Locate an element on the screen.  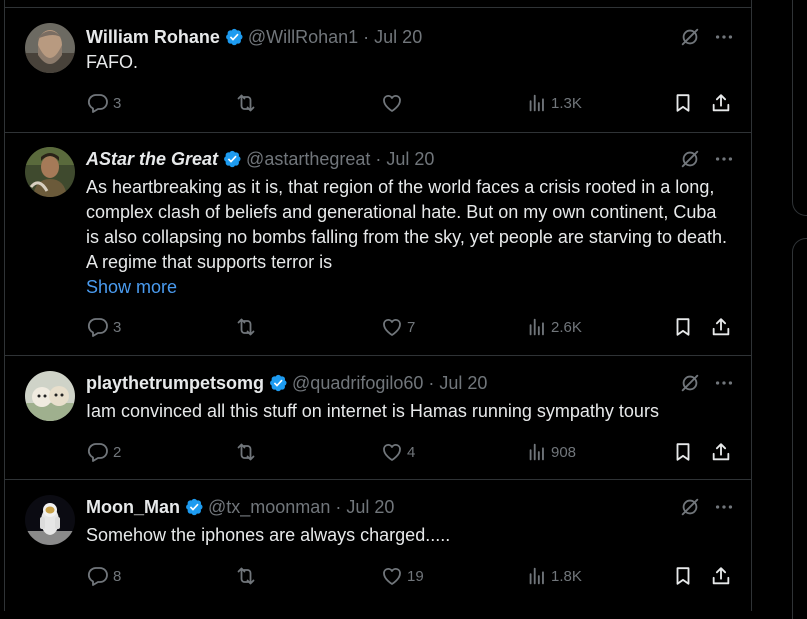
views-button: 908 is located at coordinates (551, 452).